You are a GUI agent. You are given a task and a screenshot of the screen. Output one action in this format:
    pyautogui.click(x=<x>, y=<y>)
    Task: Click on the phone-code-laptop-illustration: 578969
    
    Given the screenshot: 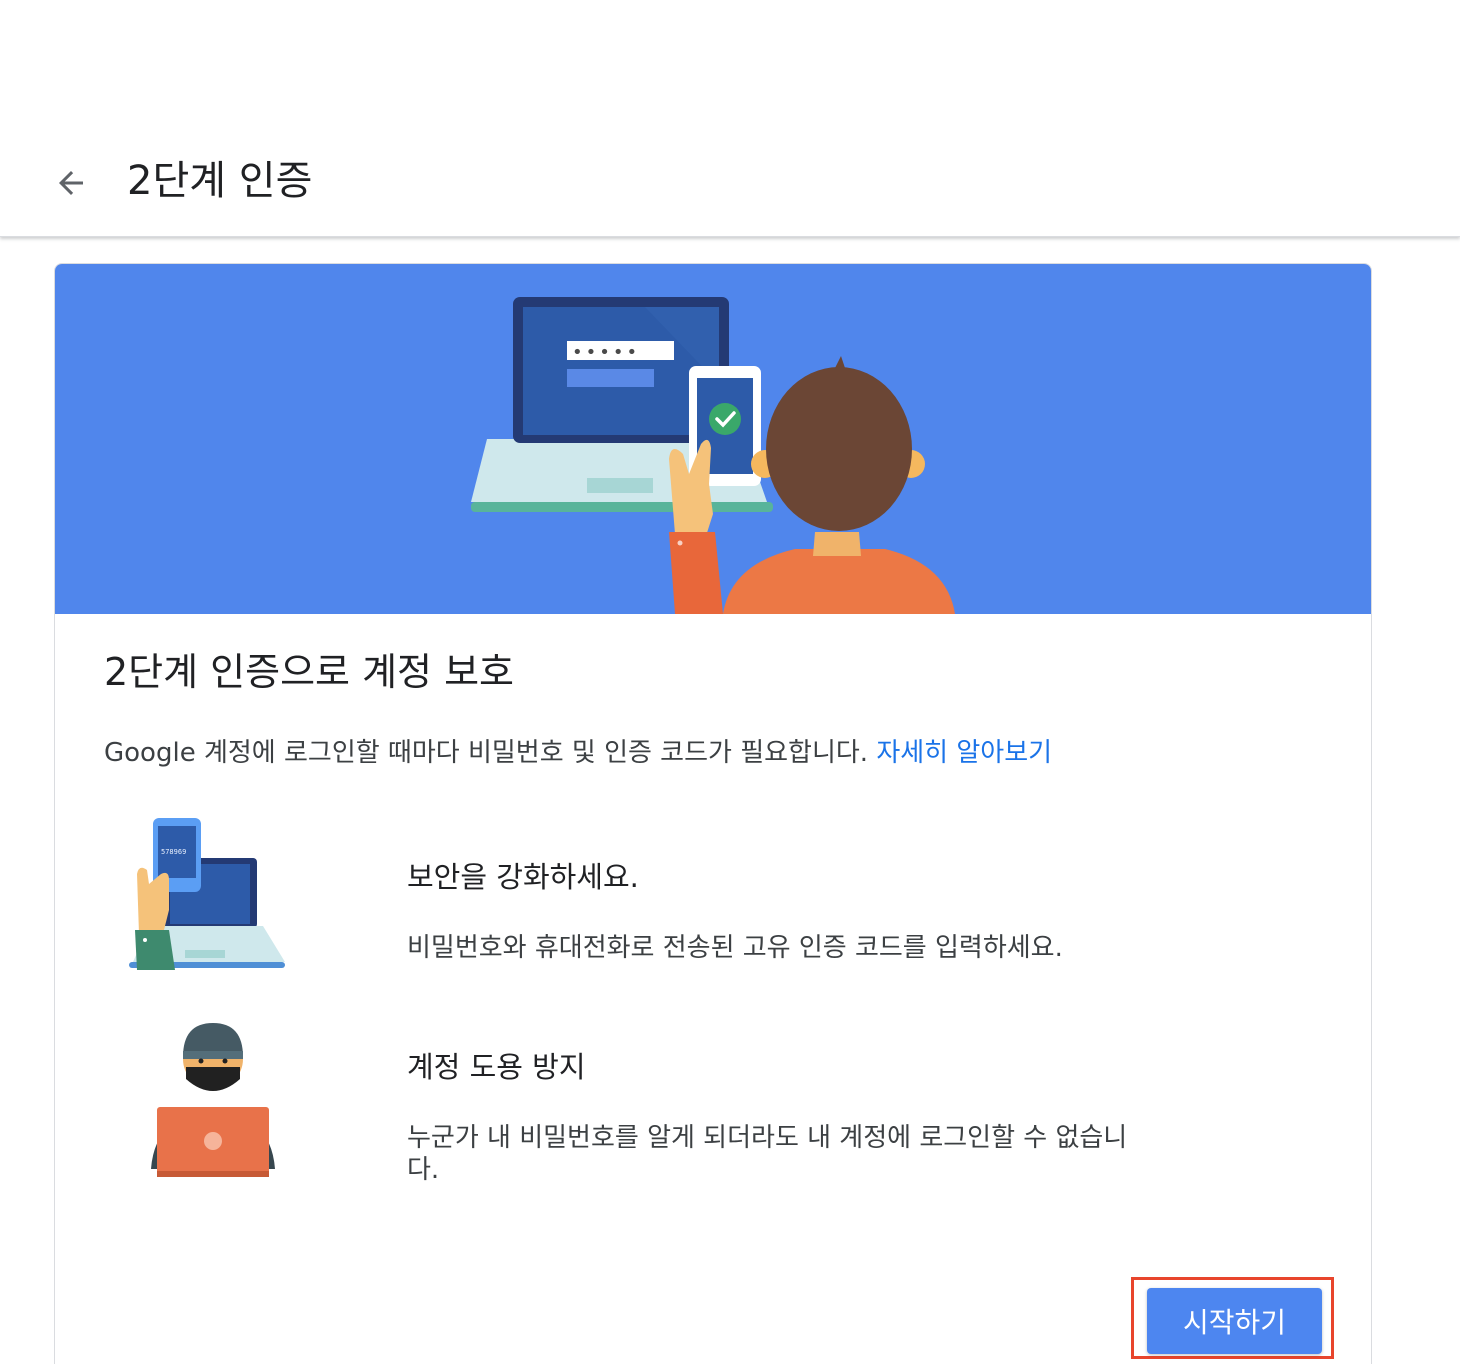 What is the action you would take?
    pyautogui.click(x=207, y=894)
    